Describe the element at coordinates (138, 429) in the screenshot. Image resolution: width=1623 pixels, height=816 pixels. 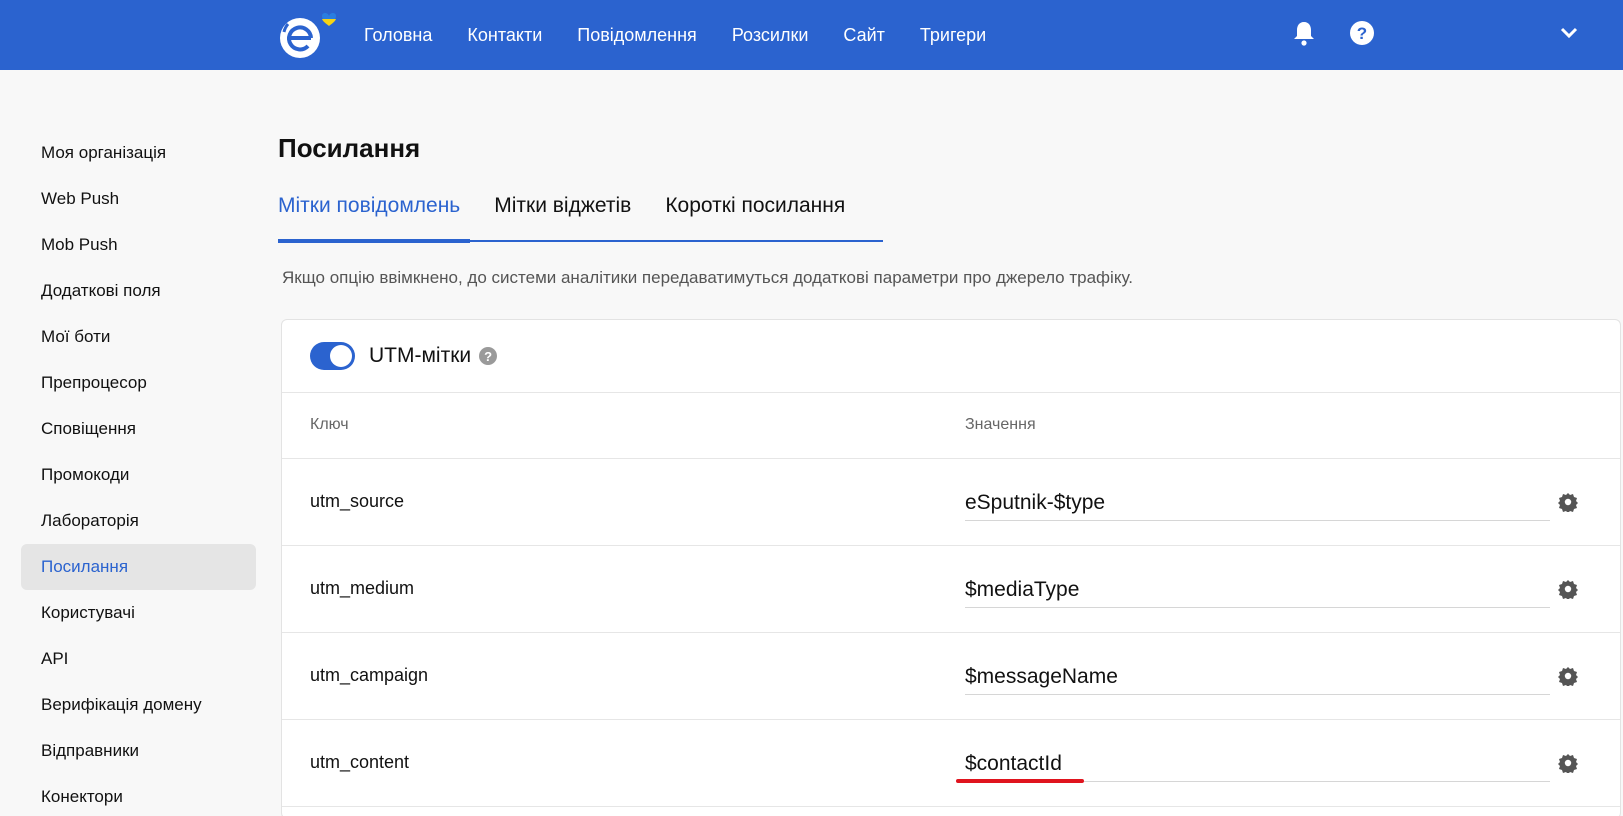
I see `sidebar-item-notifications: Сповіщення` at that location.